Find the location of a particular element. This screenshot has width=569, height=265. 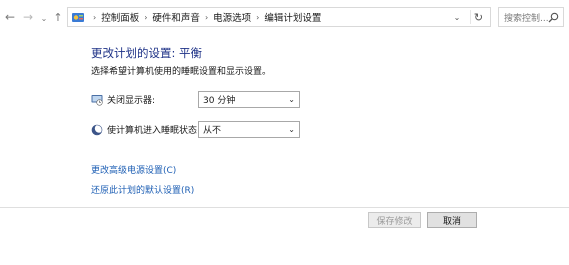

footer-divider is located at coordinates (284, 207).